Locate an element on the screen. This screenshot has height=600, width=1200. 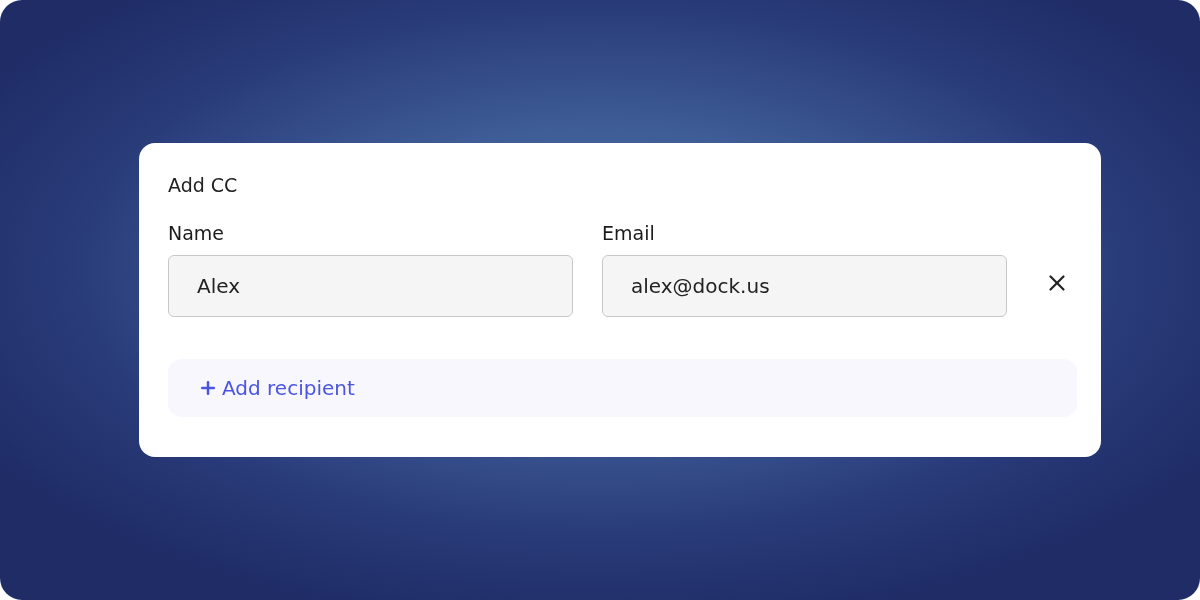
add-recipient-button: Add recipient is located at coordinates (622, 388).